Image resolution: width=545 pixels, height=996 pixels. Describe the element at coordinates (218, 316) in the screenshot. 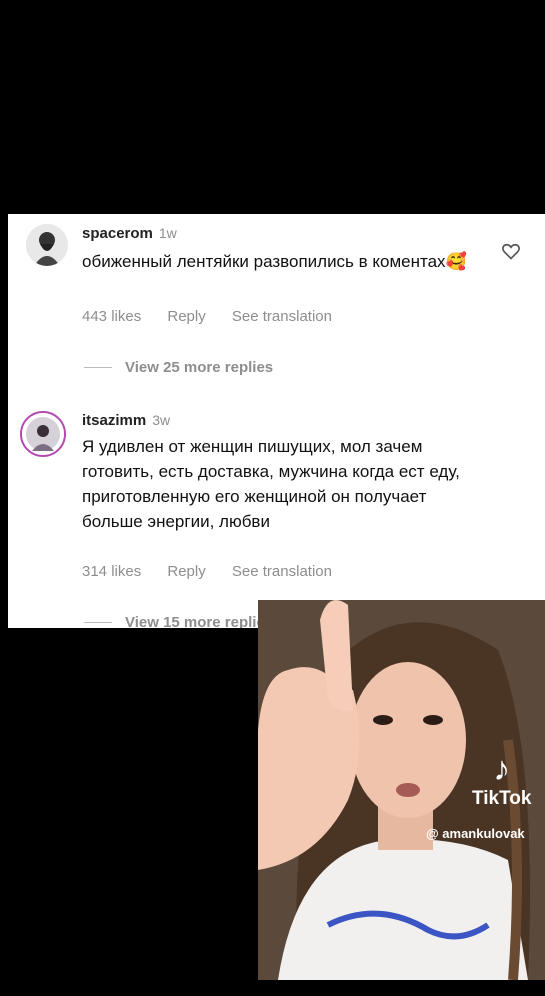

I see `comment-actions: 443 likes Reply See translation` at that location.